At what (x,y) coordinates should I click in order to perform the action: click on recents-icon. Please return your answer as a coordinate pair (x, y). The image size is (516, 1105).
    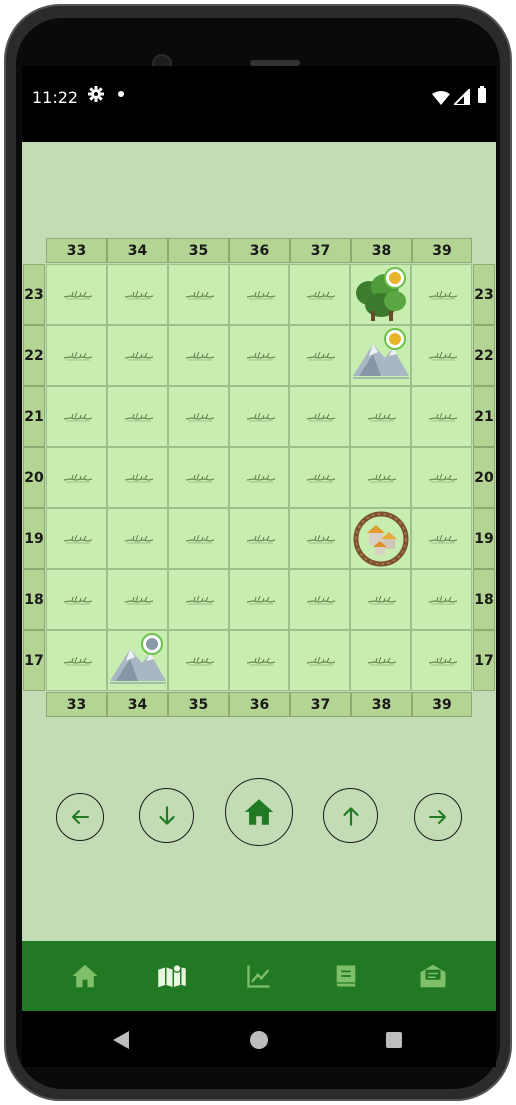
    Looking at the image, I should click on (394, 1040).